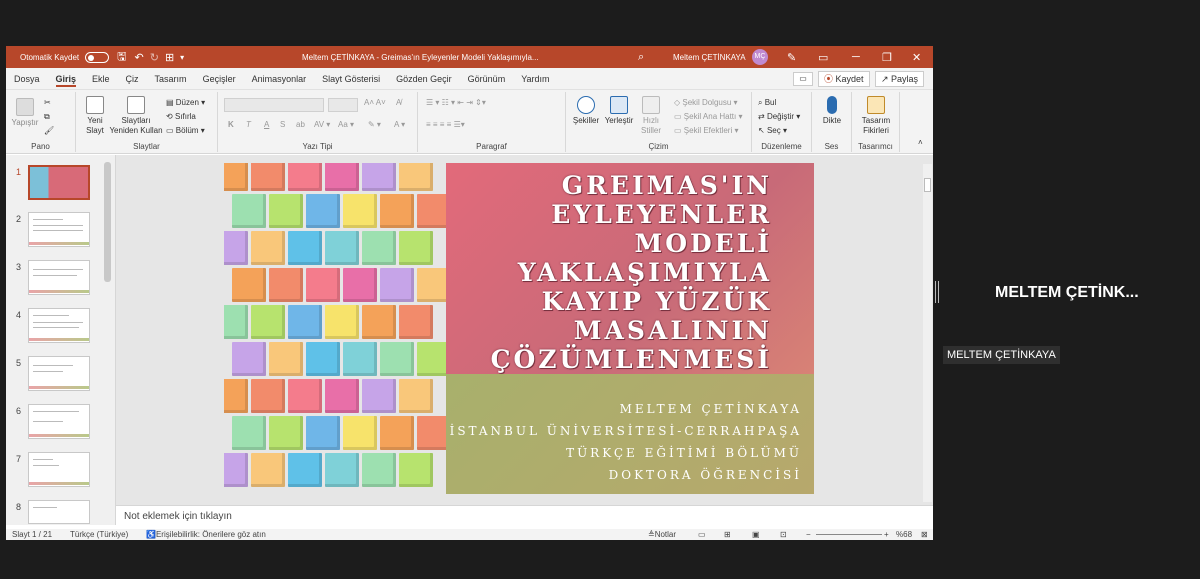 Image resolution: width=1200 pixels, height=579 pixels. Describe the element at coordinates (185, 102) in the screenshot. I see `layout-button: ▤ Düzen ▾` at that location.